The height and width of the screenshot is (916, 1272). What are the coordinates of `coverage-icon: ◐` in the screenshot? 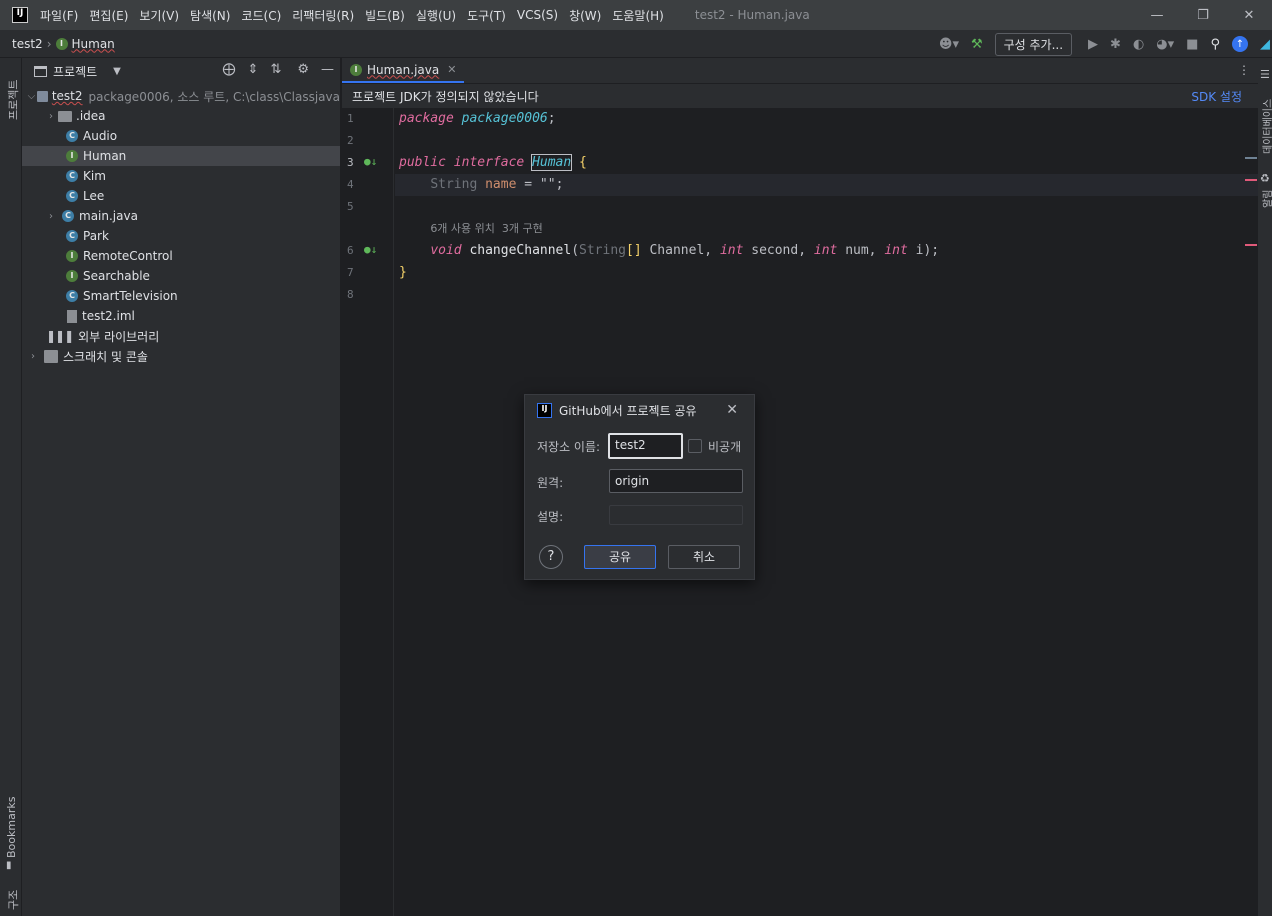 It's located at (1138, 44).